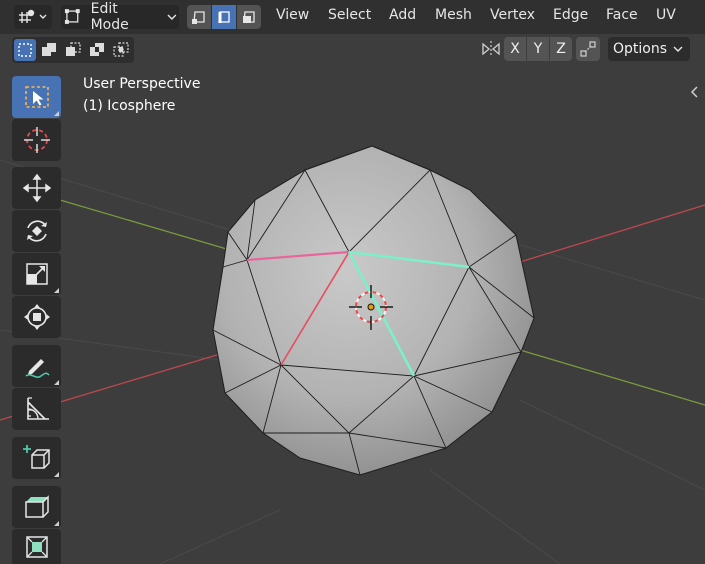 Image resolution: width=705 pixels, height=564 pixels. I want to click on scale-tool, so click(36, 274).